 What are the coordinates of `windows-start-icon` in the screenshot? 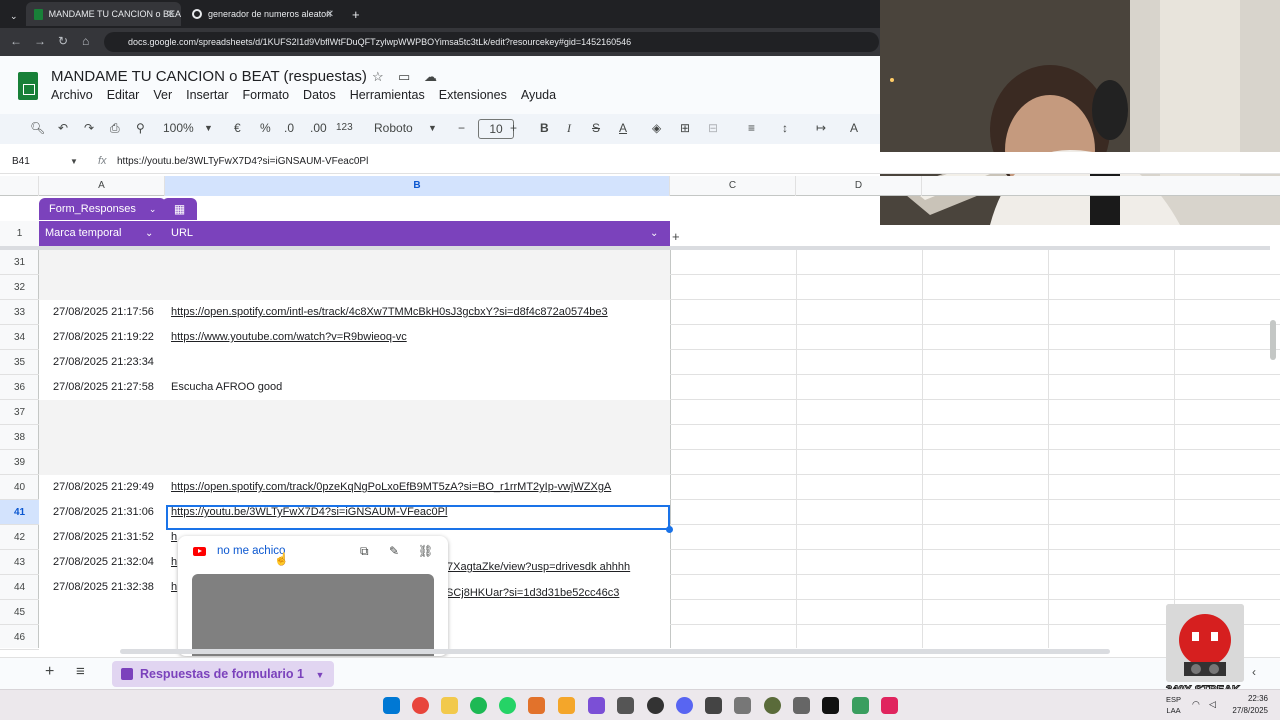 It's located at (391, 705).